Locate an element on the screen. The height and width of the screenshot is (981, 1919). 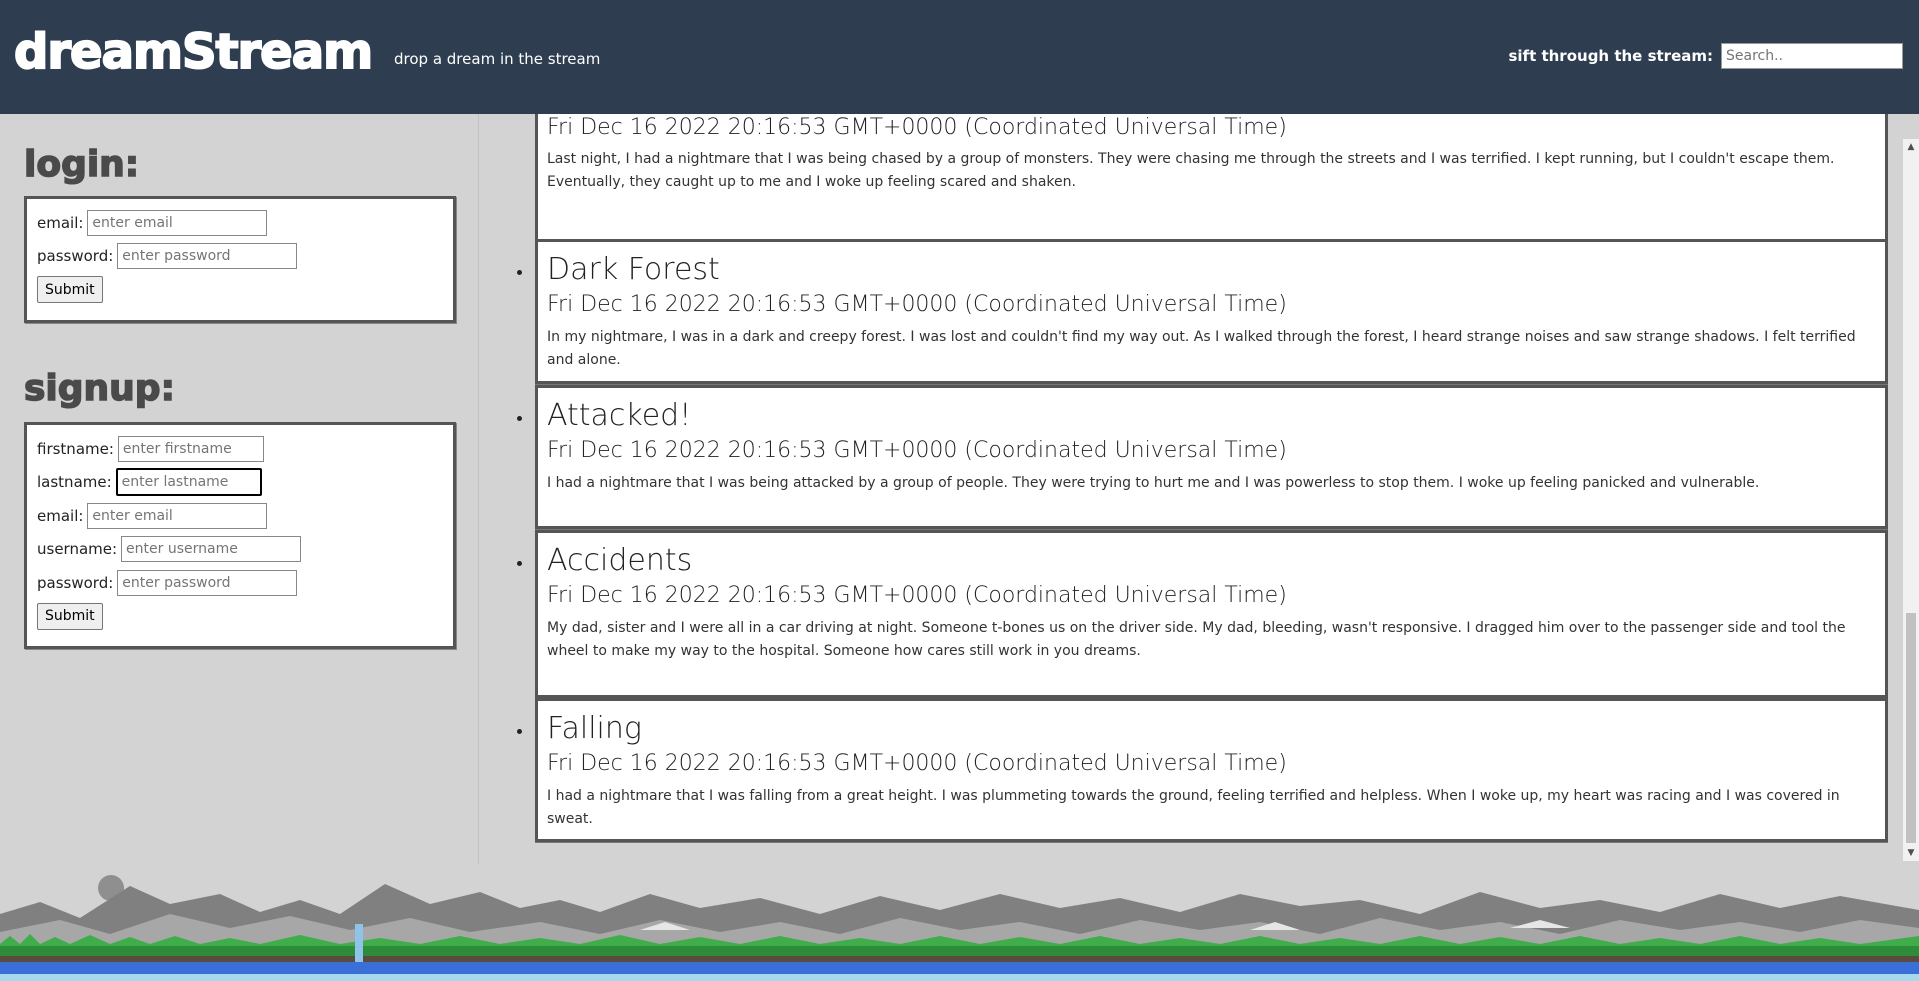
signup-username-label: username: is located at coordinates (77, 549).